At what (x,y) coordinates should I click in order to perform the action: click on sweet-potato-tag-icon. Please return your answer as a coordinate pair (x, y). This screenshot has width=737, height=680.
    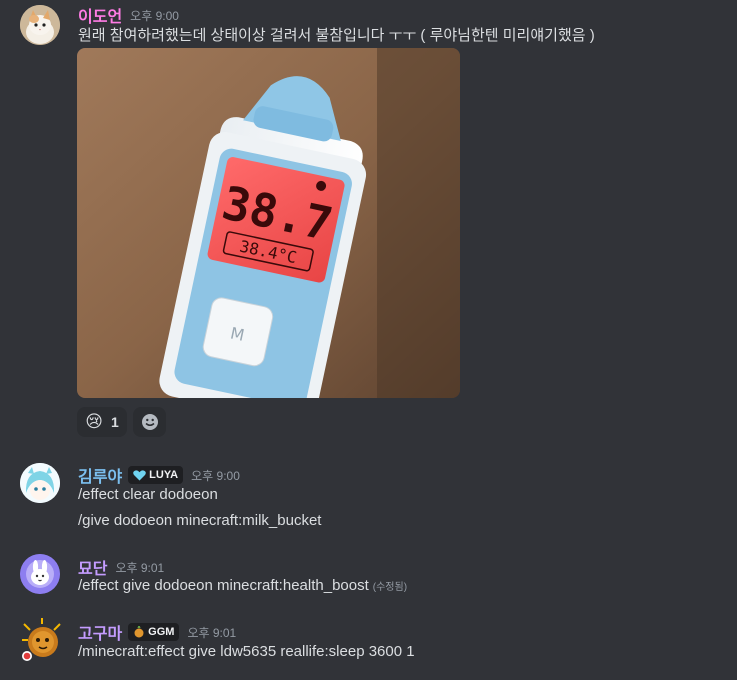
    Looking at the image, I should click on (139, 632).